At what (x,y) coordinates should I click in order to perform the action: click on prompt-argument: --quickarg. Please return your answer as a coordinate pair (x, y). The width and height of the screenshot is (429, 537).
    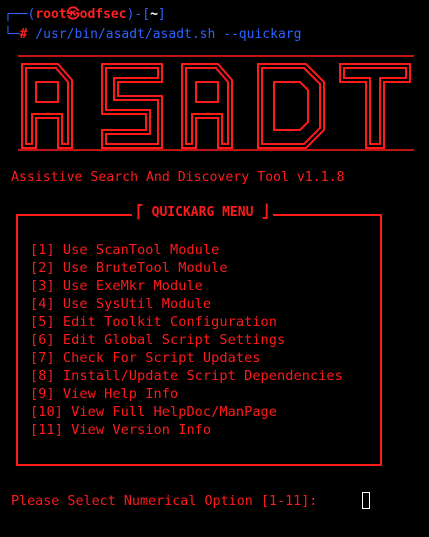
    Looking at the image, I should click on (258, 34).